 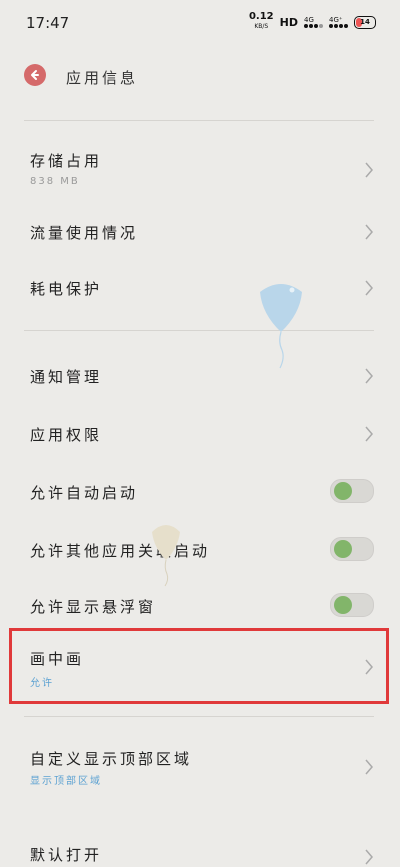 What do you see at coordinates (66, 781) in the screenshot?
I see `custom-top-area-status: 显示顶部区域` at bounding box center [66, 781].